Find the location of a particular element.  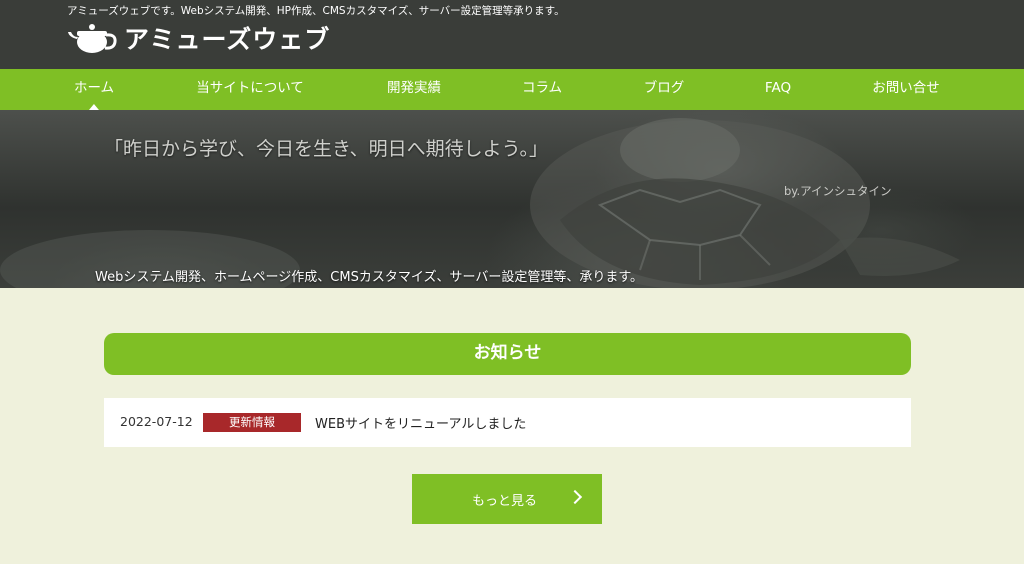

news-title-link: WEBサイトをリニューアルしました is located at coordinates (420, 422).